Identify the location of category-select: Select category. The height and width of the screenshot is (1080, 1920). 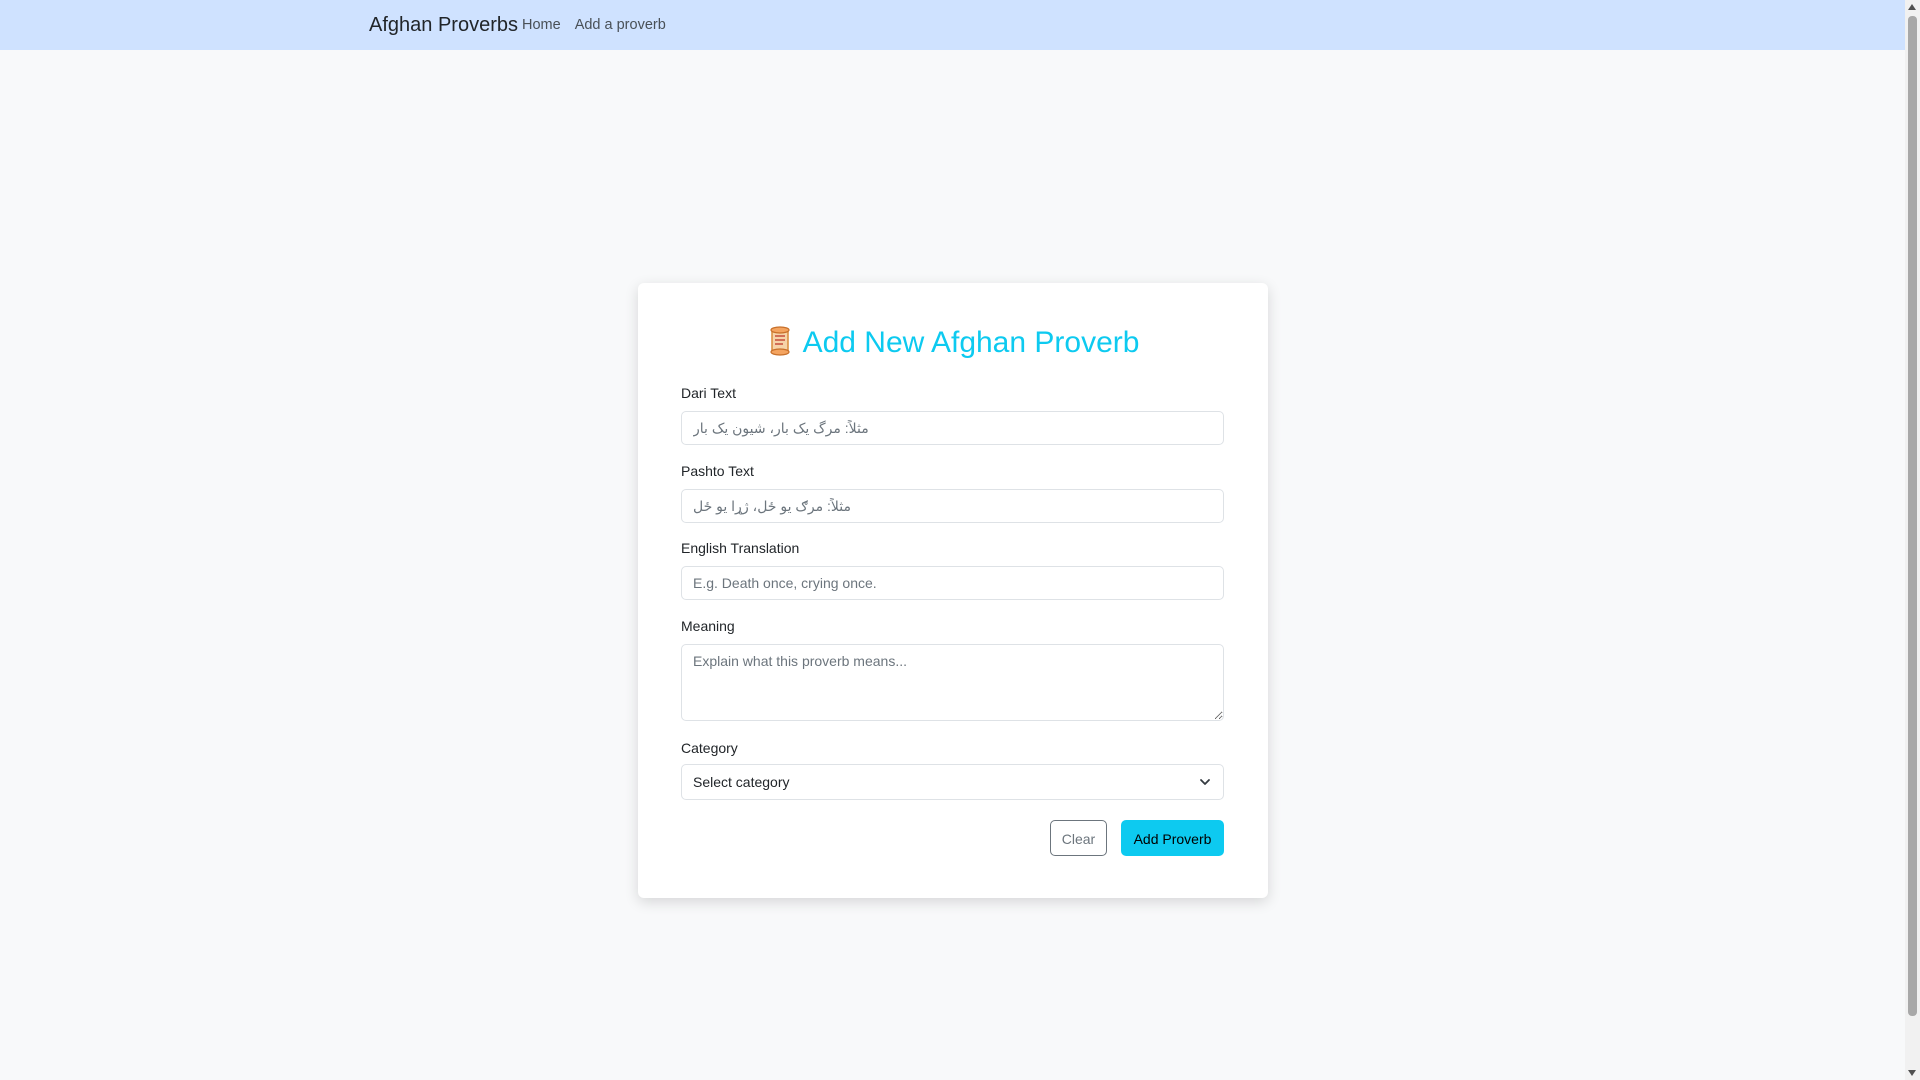
(952, 782).